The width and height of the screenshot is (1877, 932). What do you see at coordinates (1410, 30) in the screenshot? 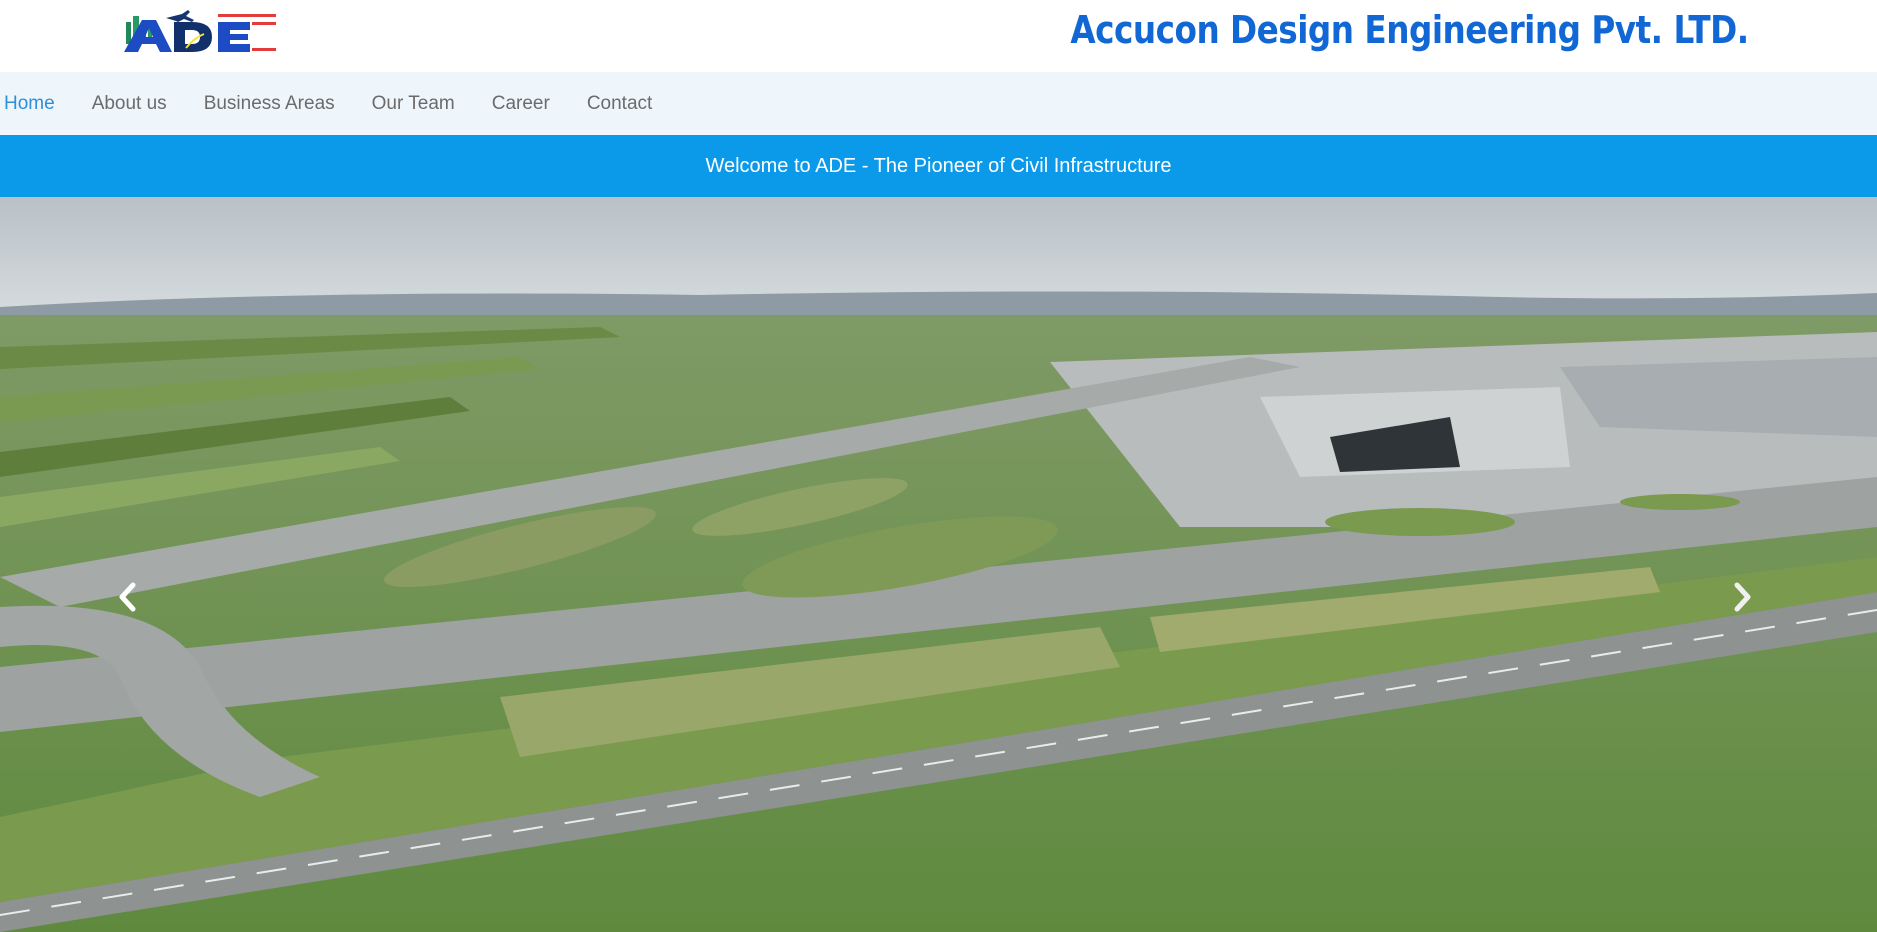
I see `company-title: Accucon Design Engineering Pvt. LTD.` at bounding box center [1410, 30].